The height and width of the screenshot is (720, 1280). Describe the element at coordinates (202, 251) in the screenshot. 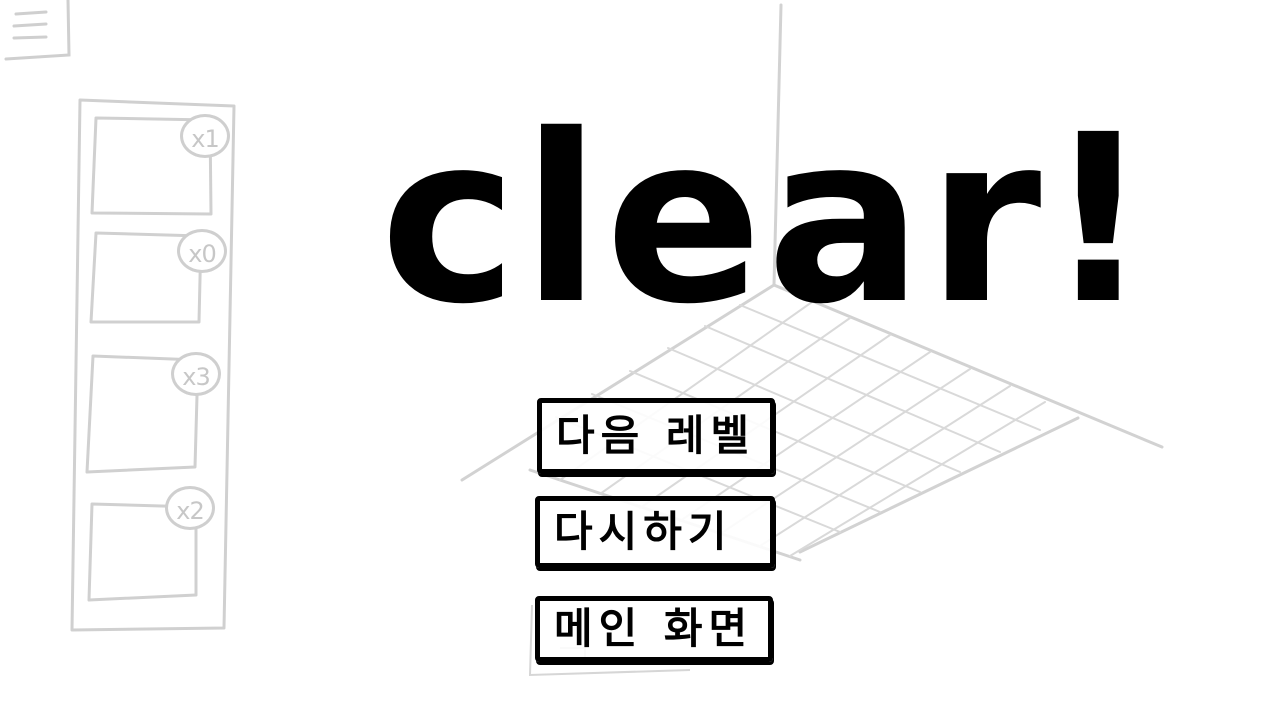

I see `item-count-badge: x0` at that location.